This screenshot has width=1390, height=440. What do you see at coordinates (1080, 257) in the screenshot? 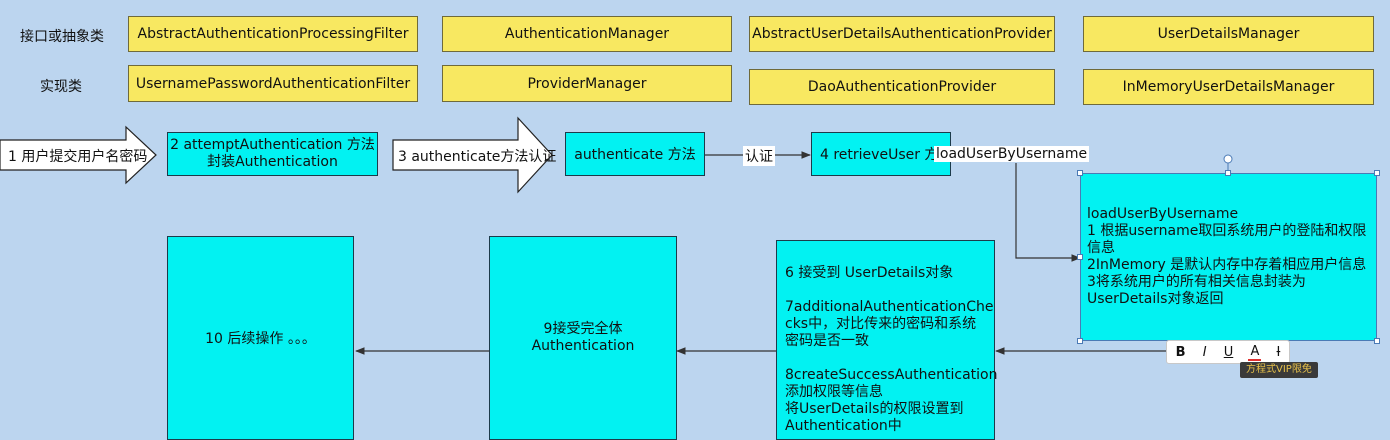
I see `resize-handle-ml` at bounding box center [1080, 257].